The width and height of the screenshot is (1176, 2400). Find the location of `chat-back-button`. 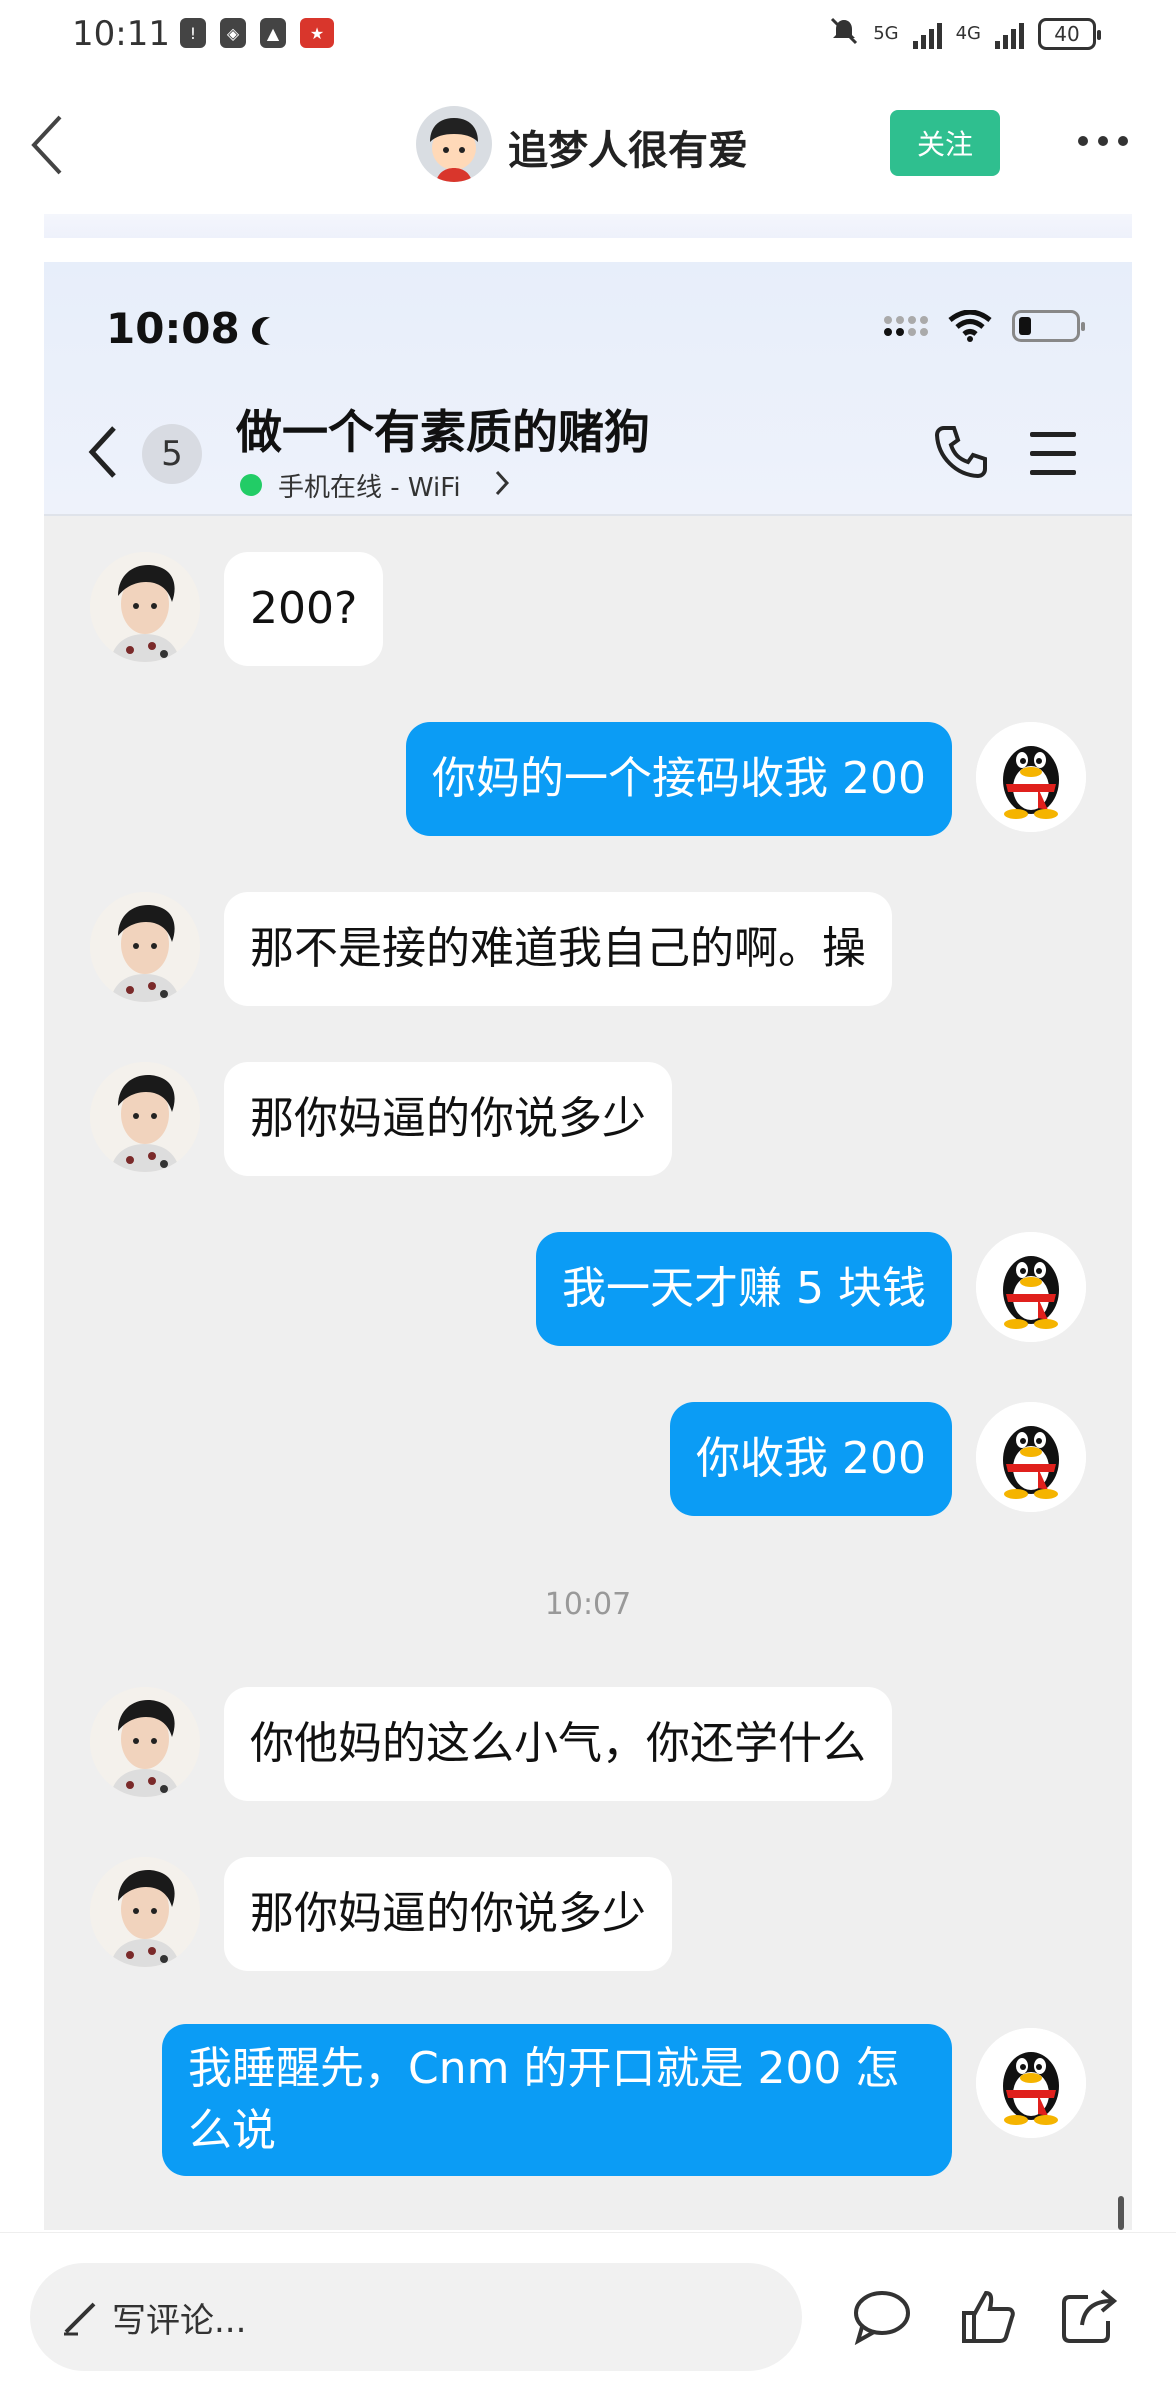

chat-back-button is located at coordinates (104, 454).